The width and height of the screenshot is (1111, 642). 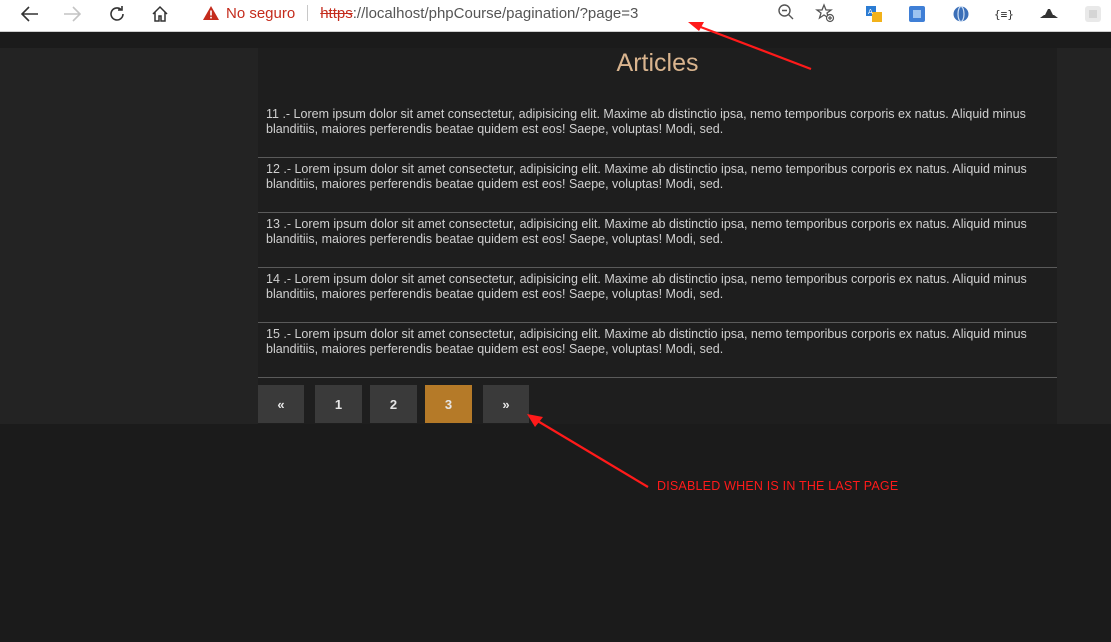 I want to click on refresh-icon, so click(x=117, y=13).